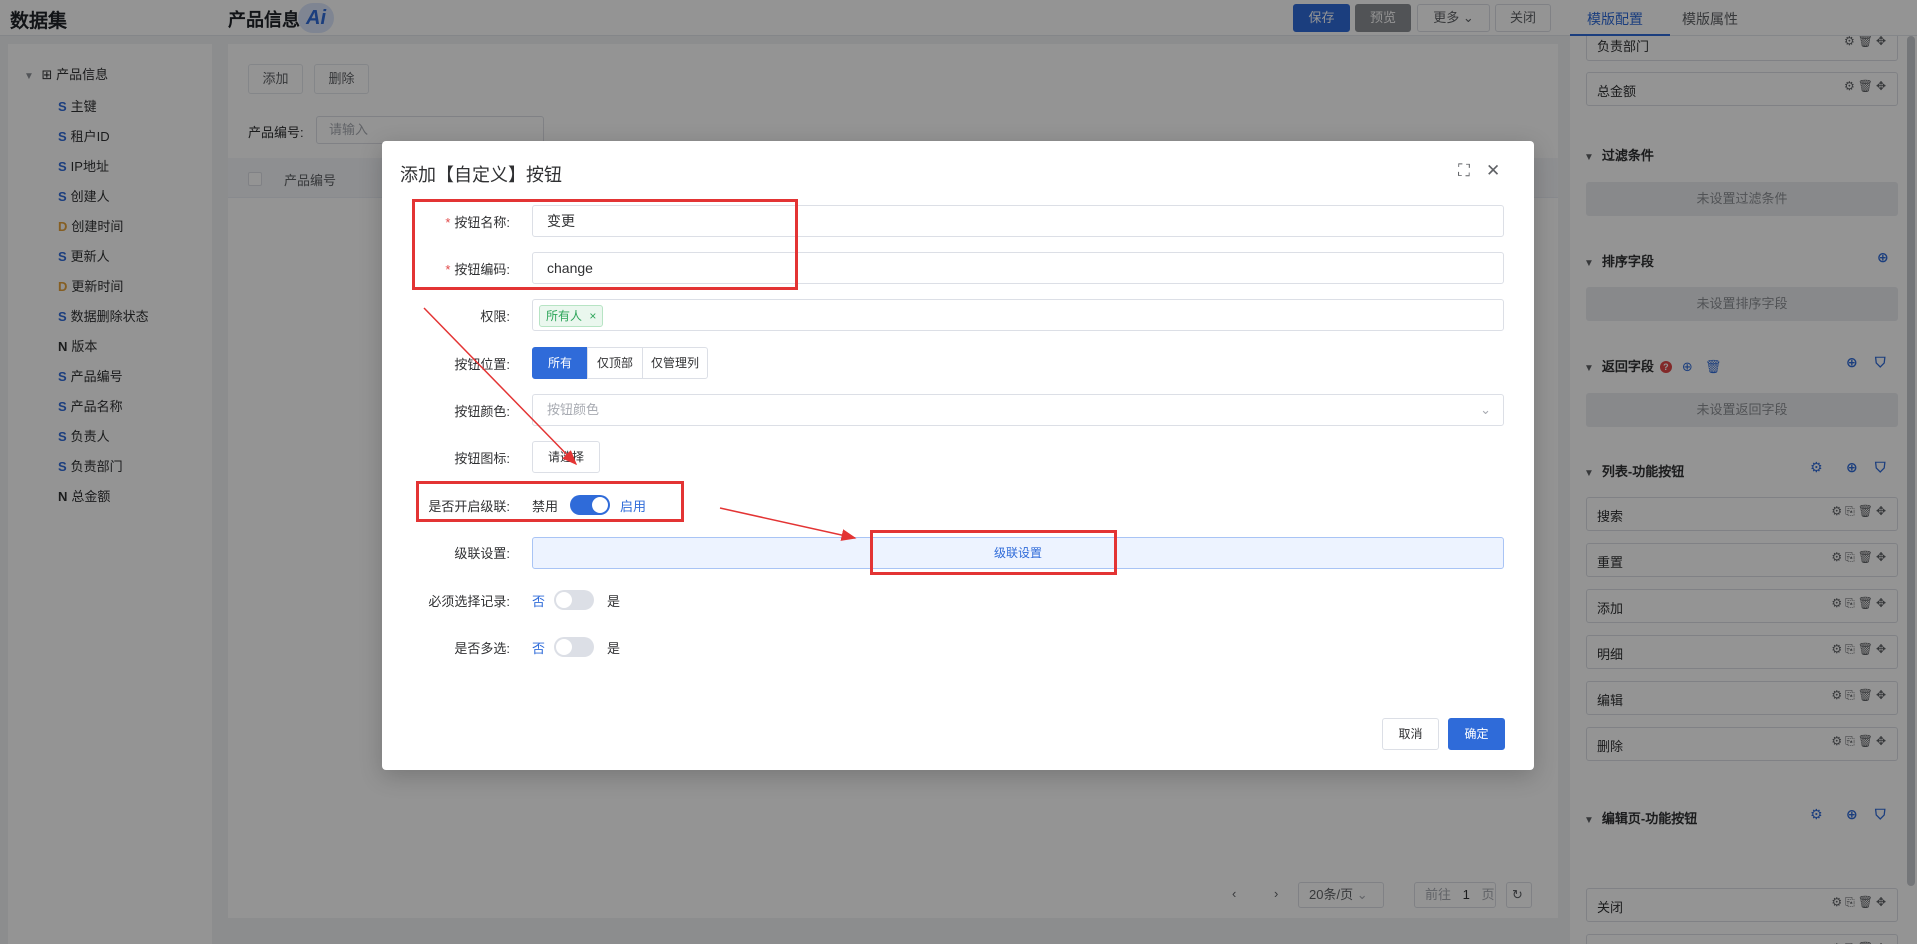 The image size is (1917, 944). I want to click on permission-select: 所有人 ×, so click(1018, 315).